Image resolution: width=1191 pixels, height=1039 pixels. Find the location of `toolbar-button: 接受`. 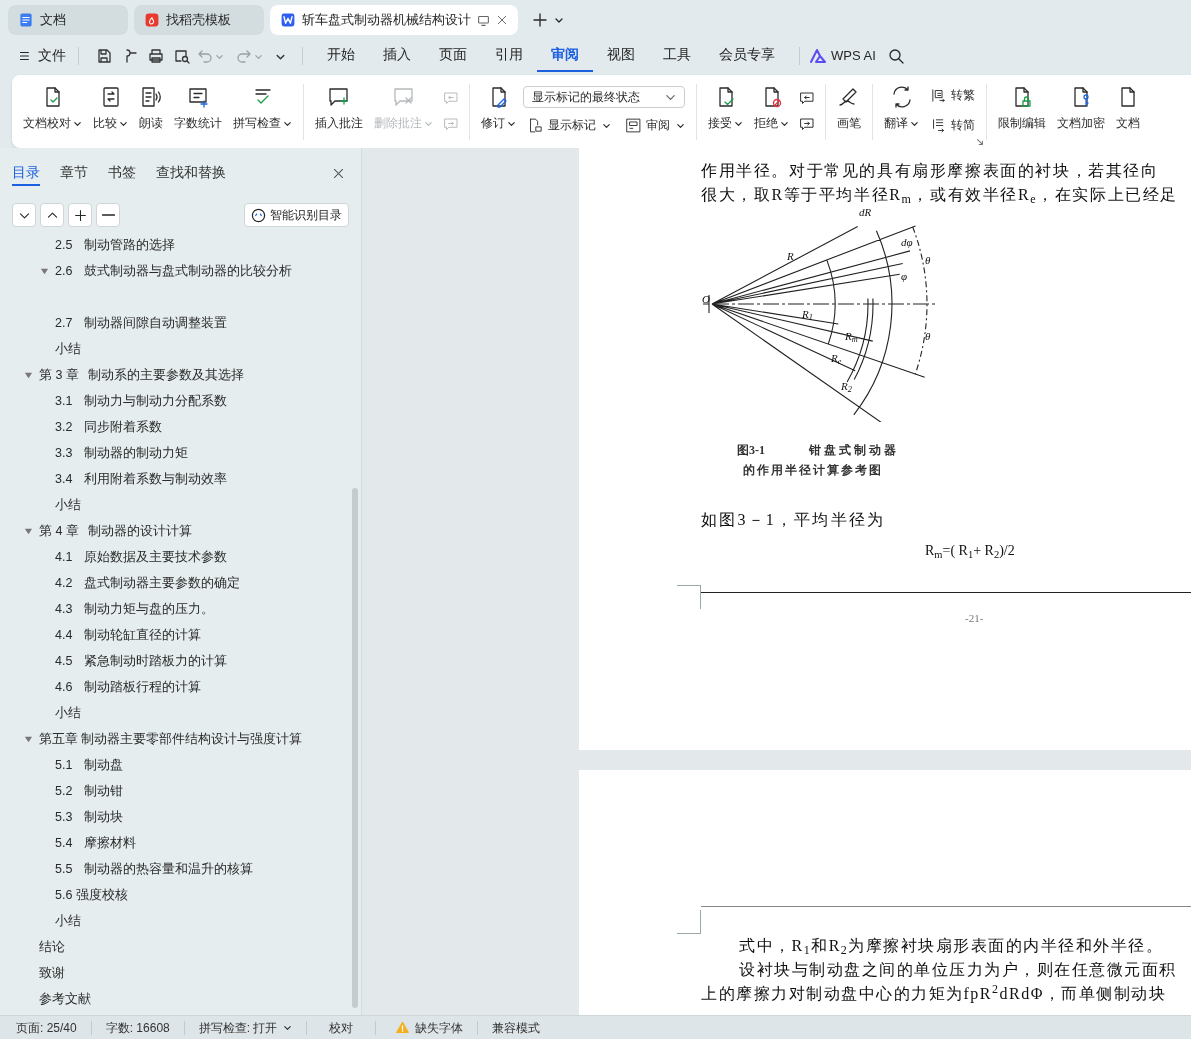

toolbar-button: 接受 is located at coordinates (725, 111).